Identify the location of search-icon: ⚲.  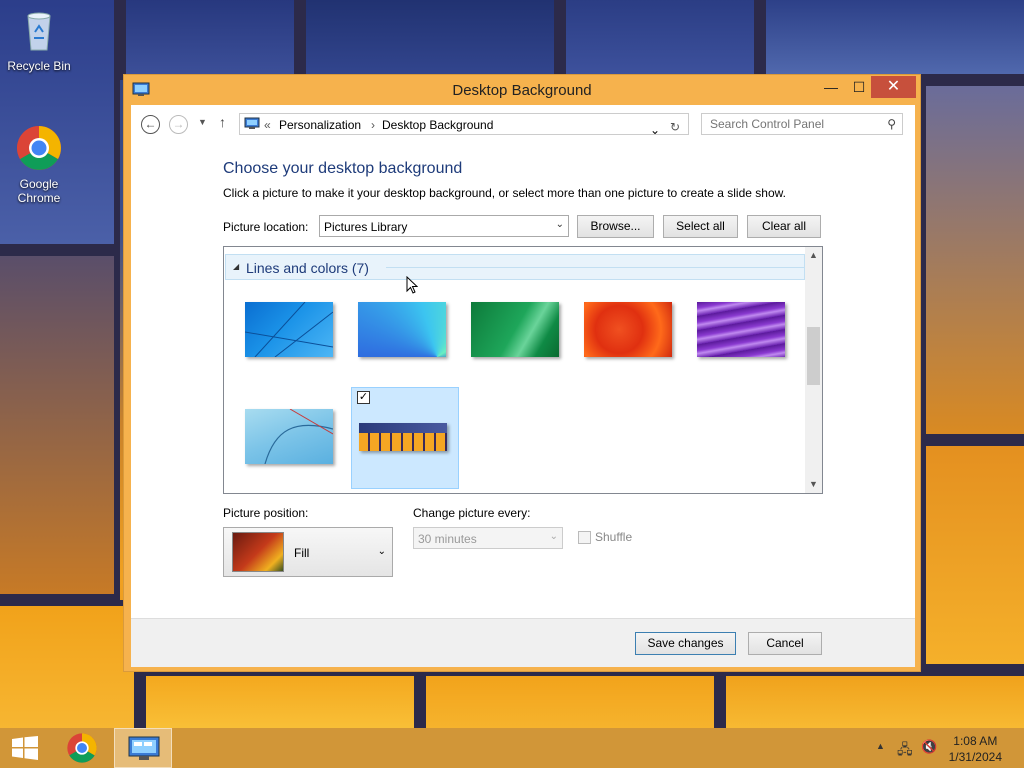
(891, 124).